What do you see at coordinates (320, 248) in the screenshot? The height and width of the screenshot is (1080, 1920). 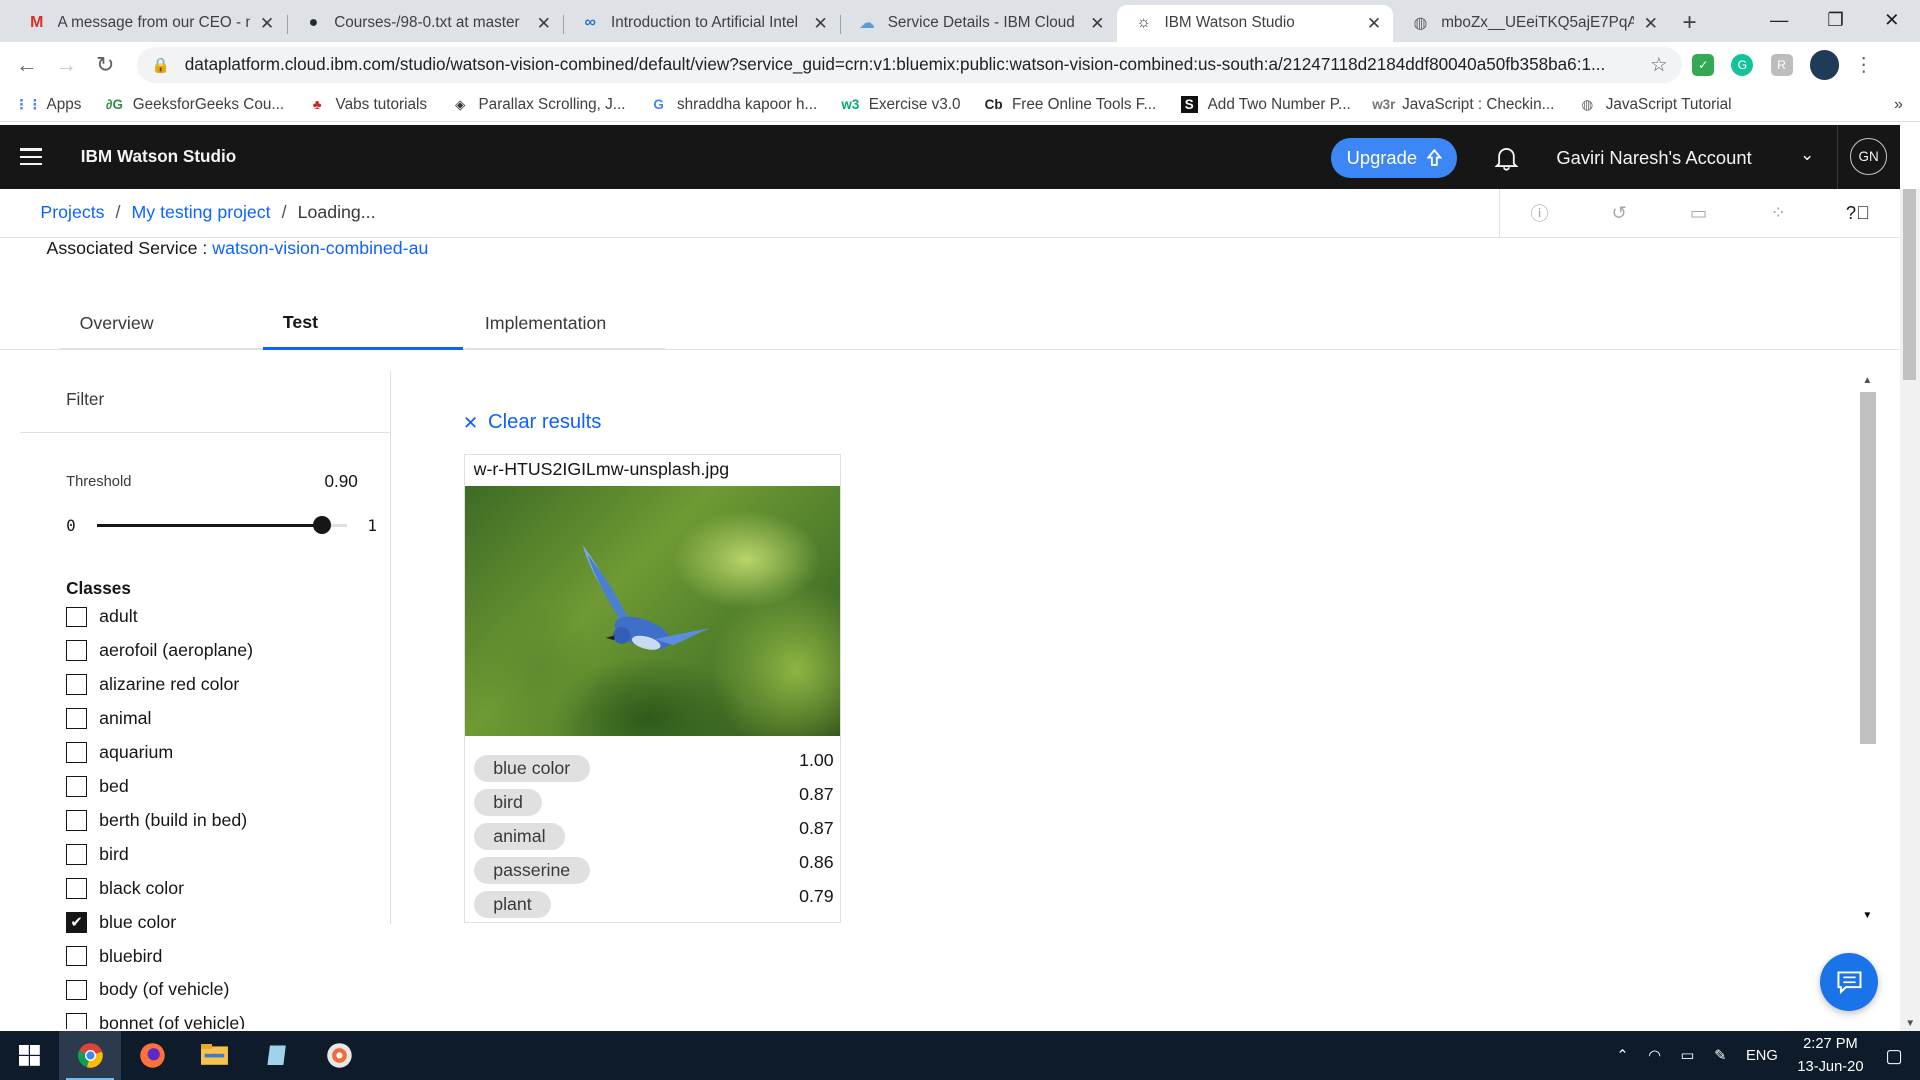 I see `associated-service-link: watson-vision-combined-au` at bounding box center [320, 248].